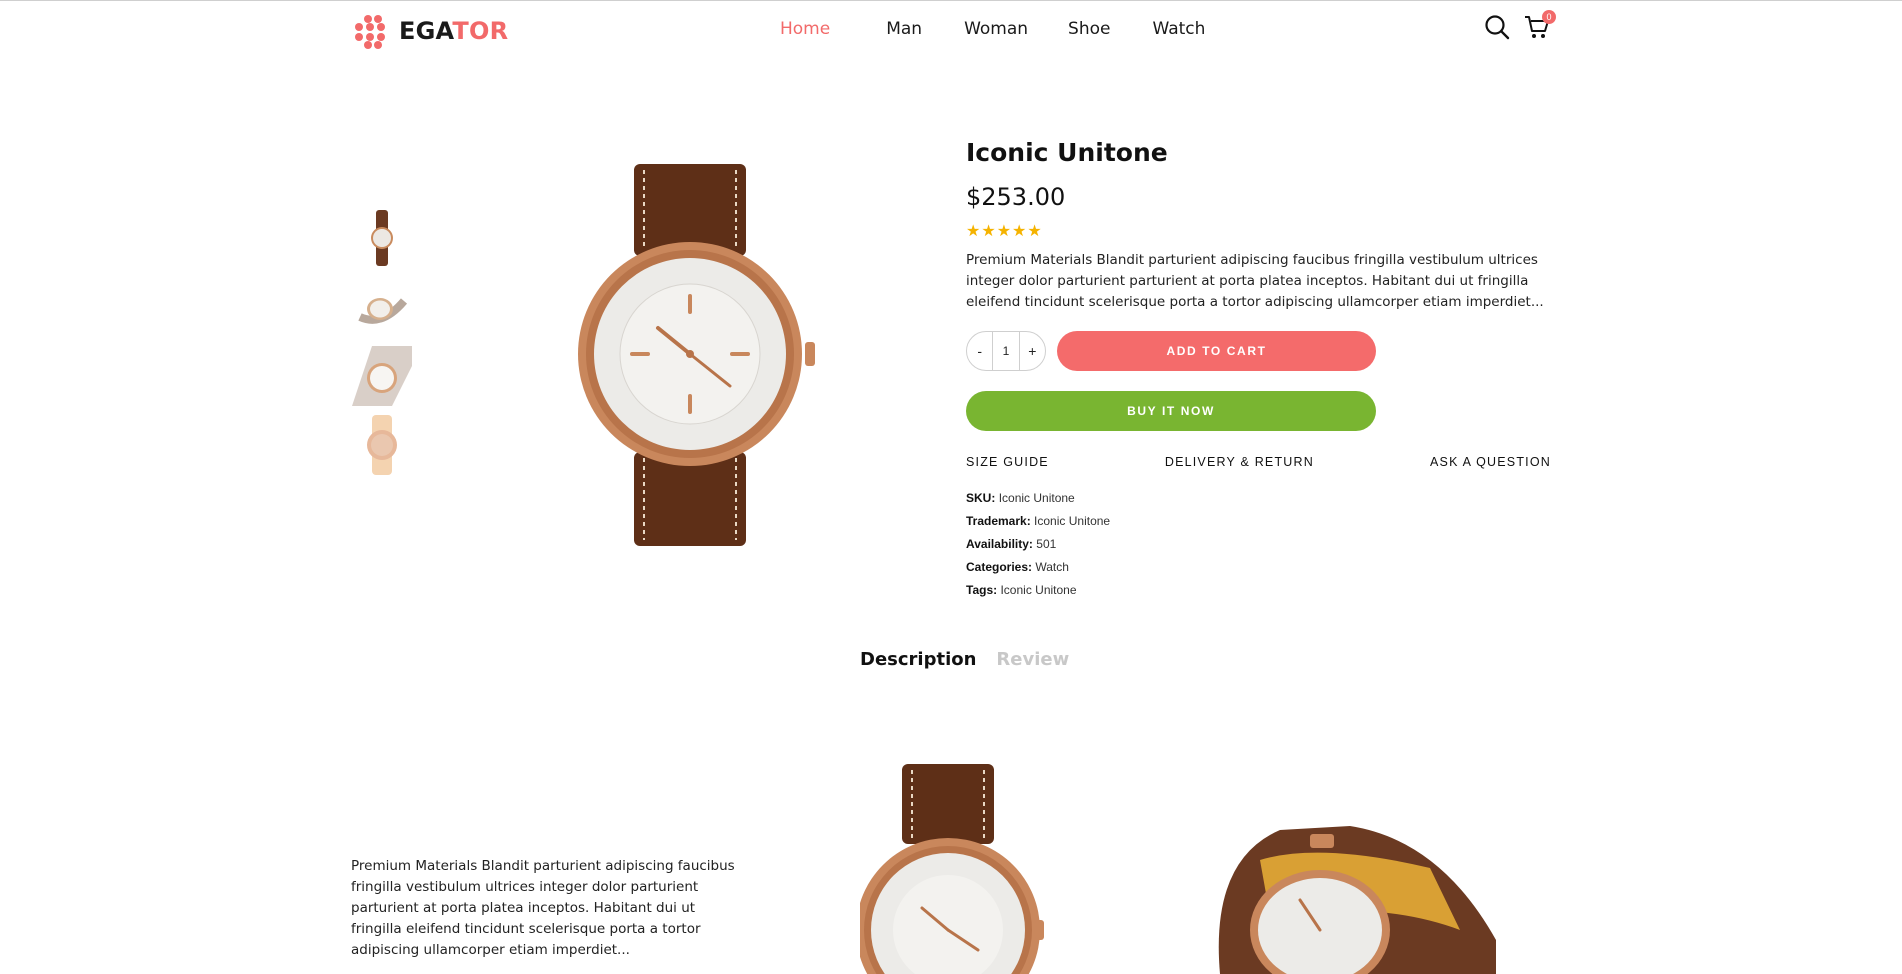 The height and width of the screenshot is (974, 1902). I want to click on size-guide-link: SIZE GUIDE, so click(1007, 462).